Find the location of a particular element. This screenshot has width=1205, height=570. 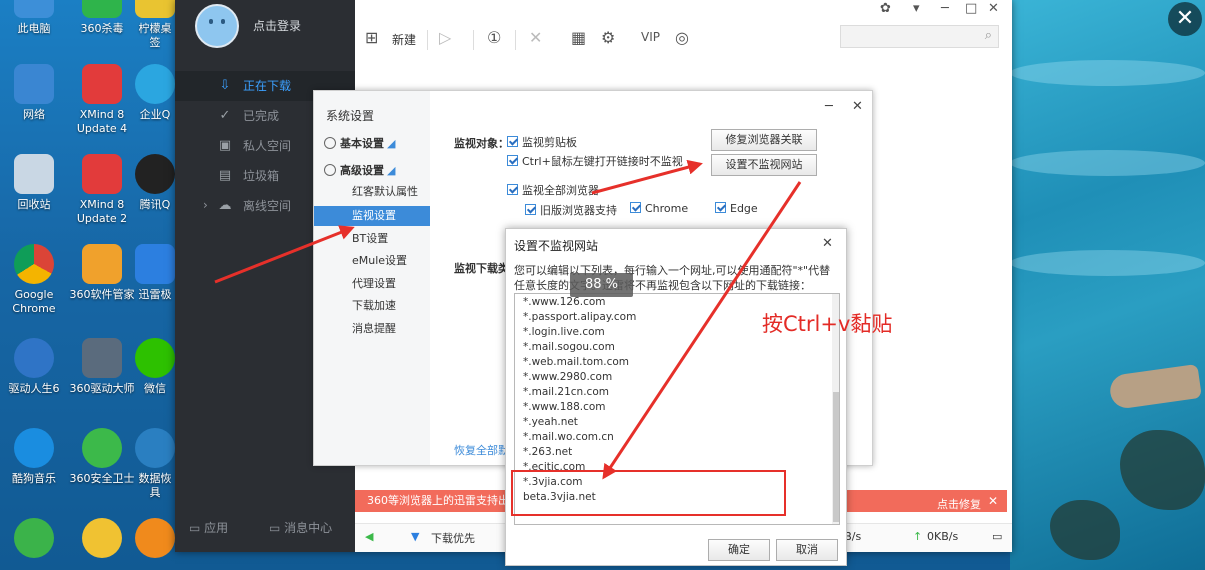

list-item: *.mail.wo.com.cn is located at coordinates (568, 437).